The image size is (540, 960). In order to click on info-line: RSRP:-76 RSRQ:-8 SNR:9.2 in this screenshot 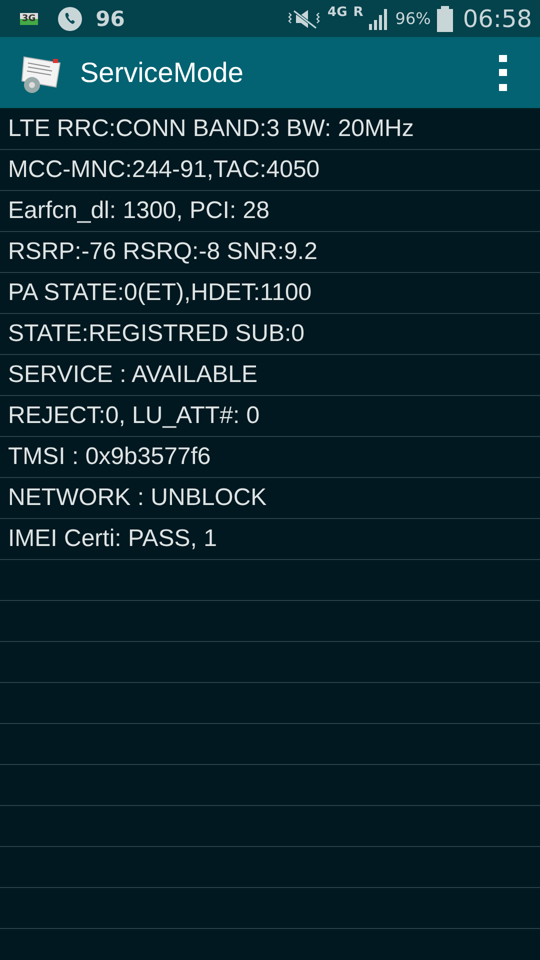, I will do `click(163, 252)`.